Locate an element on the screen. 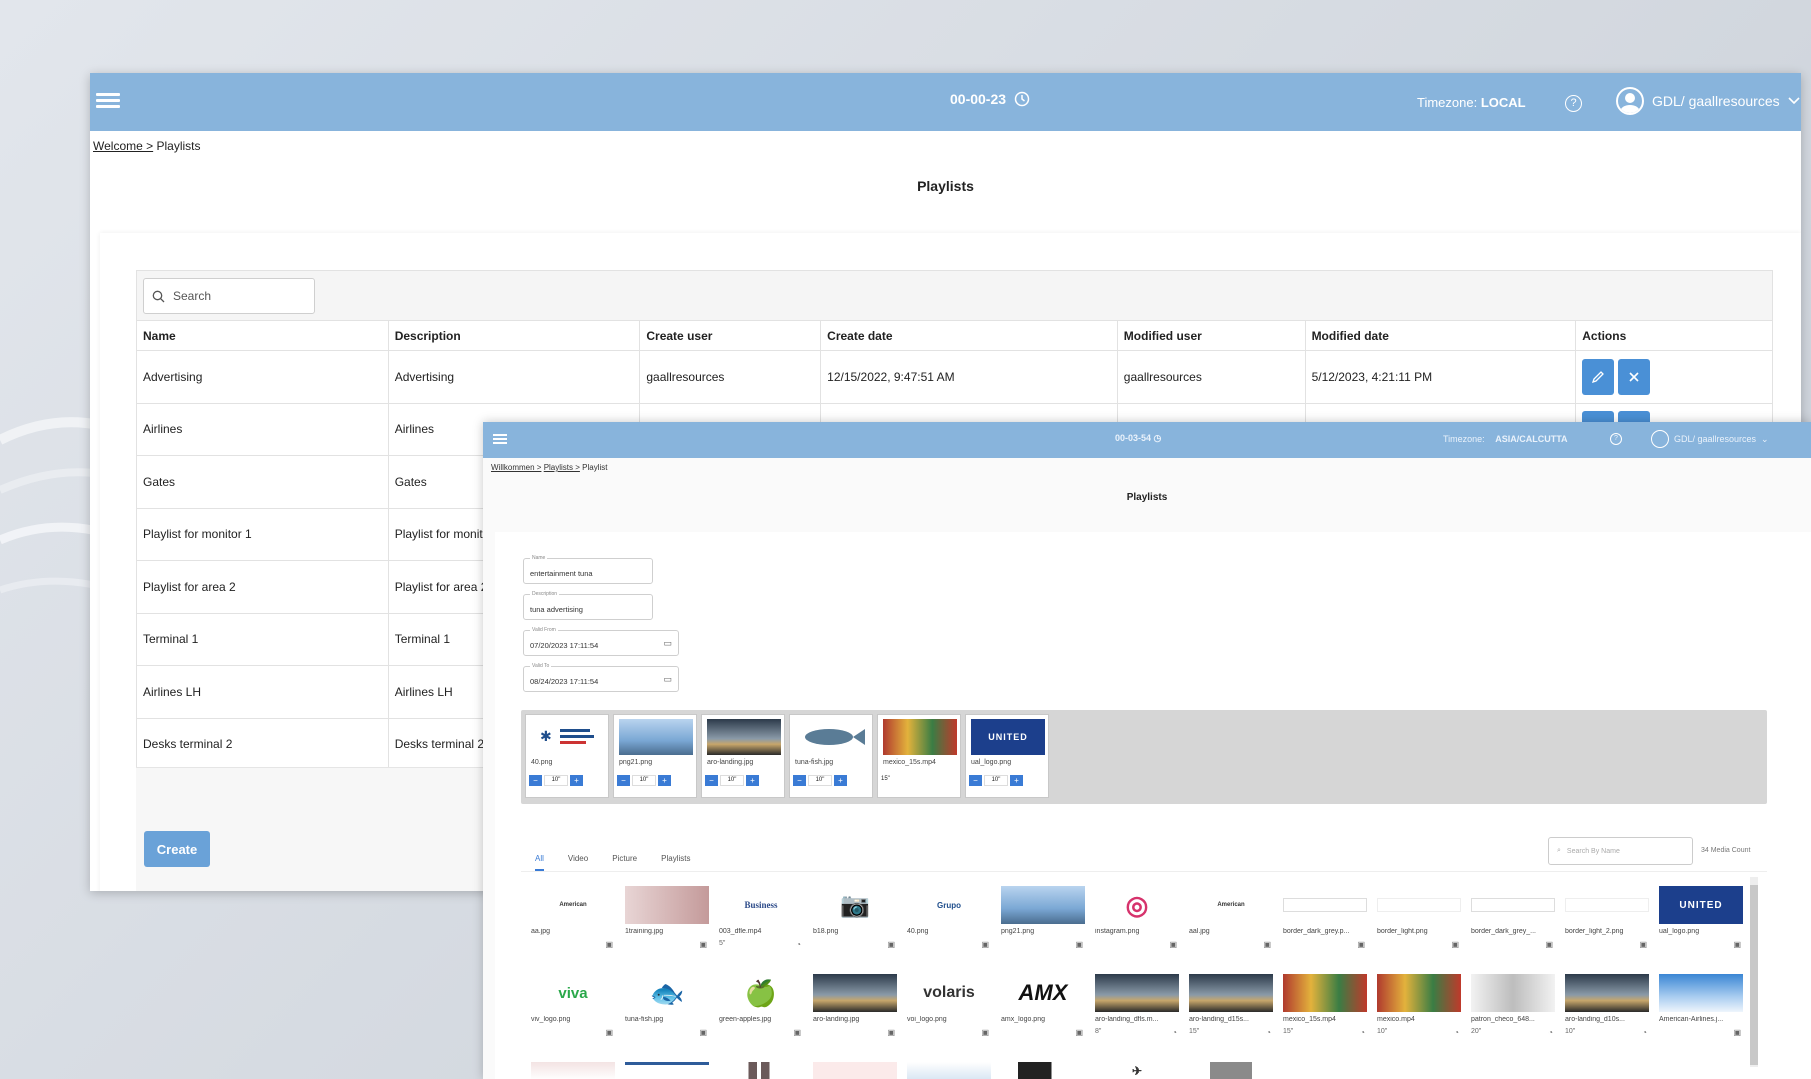 The height and width of the screenshot is (1079, 1811). tab-all: All is located at coordinates (539, 862).